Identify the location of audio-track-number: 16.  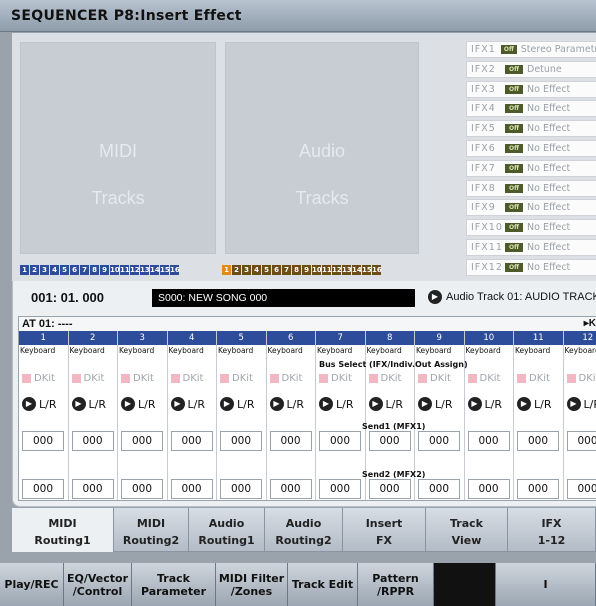
(377, 270).